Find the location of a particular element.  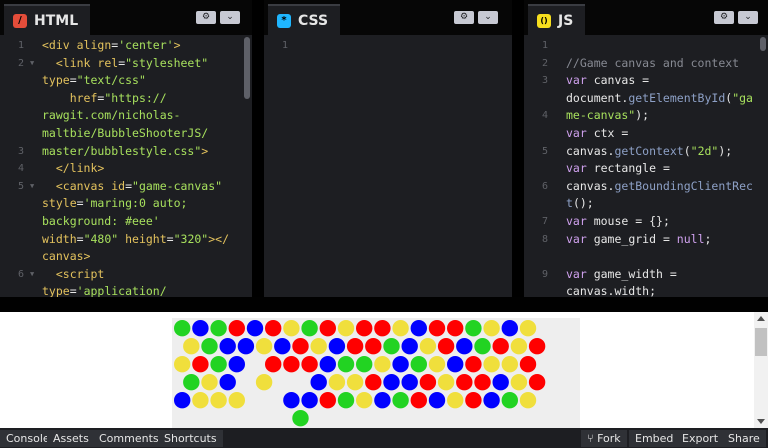

export-button: Export is located at coordinates (700, 438).